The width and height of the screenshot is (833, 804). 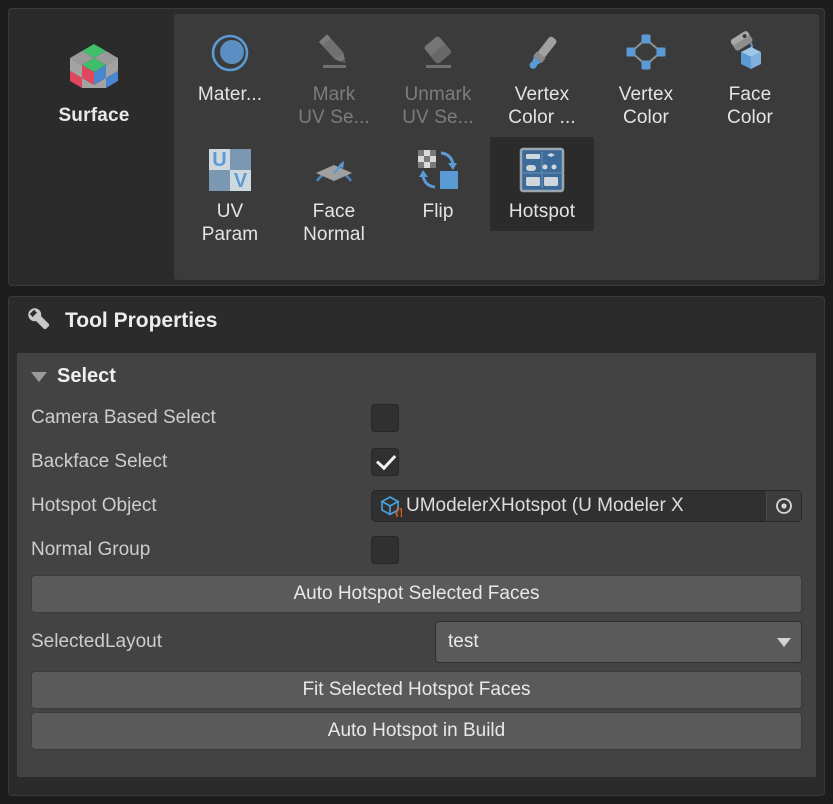 What do you see at coordinates (750, 106) in the screenshot?
I see `tool-label: Face Color` at bounding box center [750, 106].